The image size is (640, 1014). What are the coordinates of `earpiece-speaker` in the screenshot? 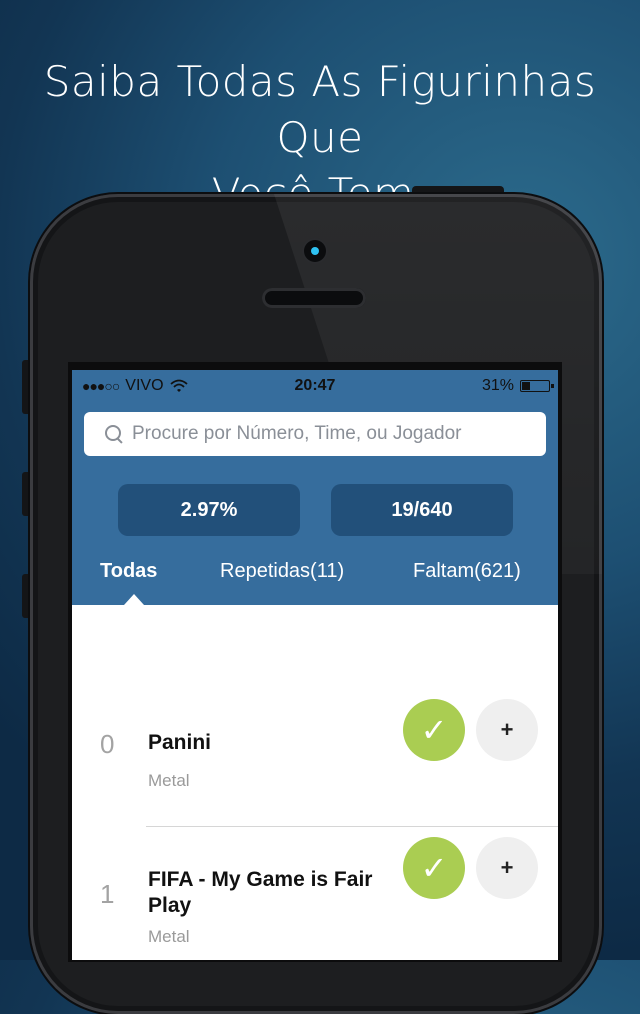 It's located at (314, 298).